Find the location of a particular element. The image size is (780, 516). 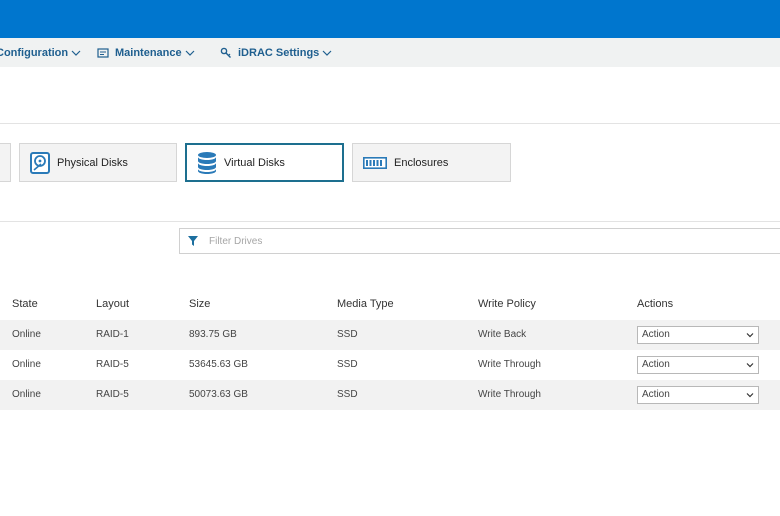

tab-enclosures-label: Enclosures is located at coordinates (421, 162).